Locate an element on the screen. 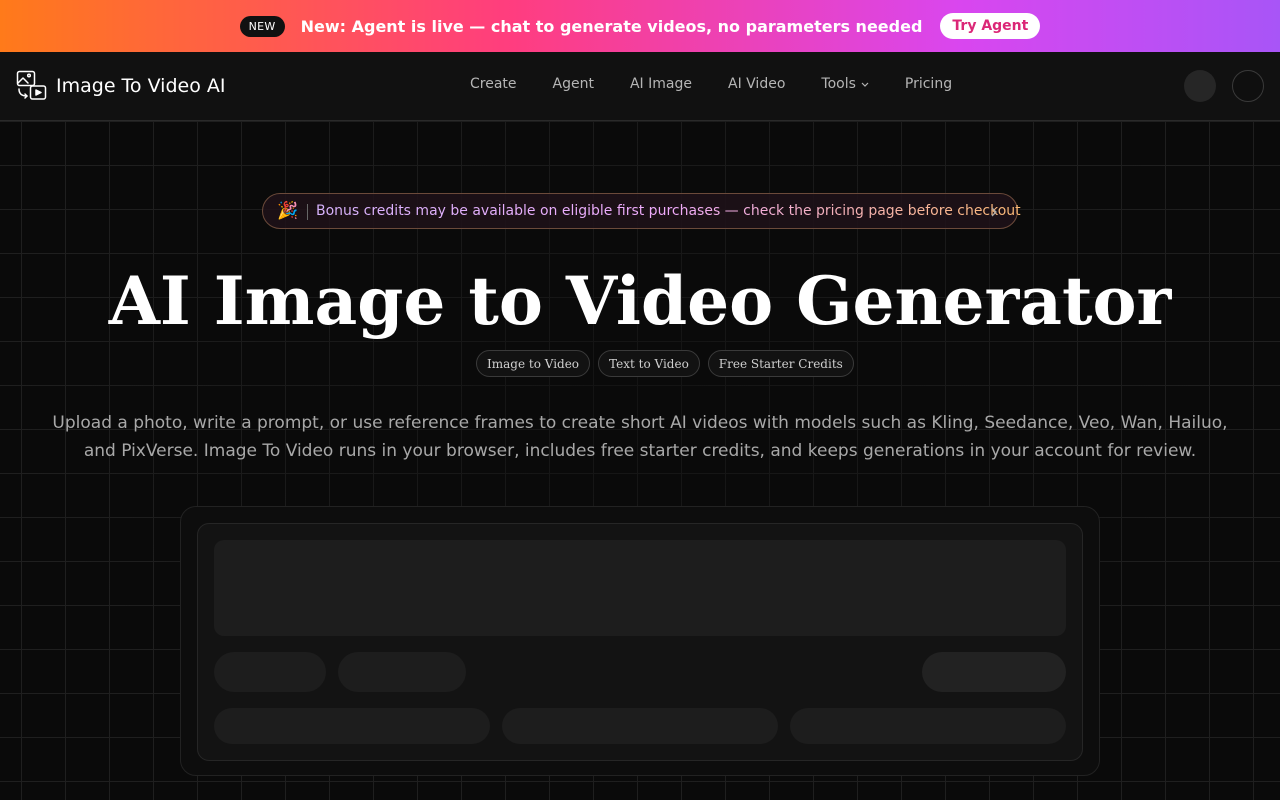 The image size is (1280, 800). try-agent-button: Try Agent is located at coordinates (990, 26).